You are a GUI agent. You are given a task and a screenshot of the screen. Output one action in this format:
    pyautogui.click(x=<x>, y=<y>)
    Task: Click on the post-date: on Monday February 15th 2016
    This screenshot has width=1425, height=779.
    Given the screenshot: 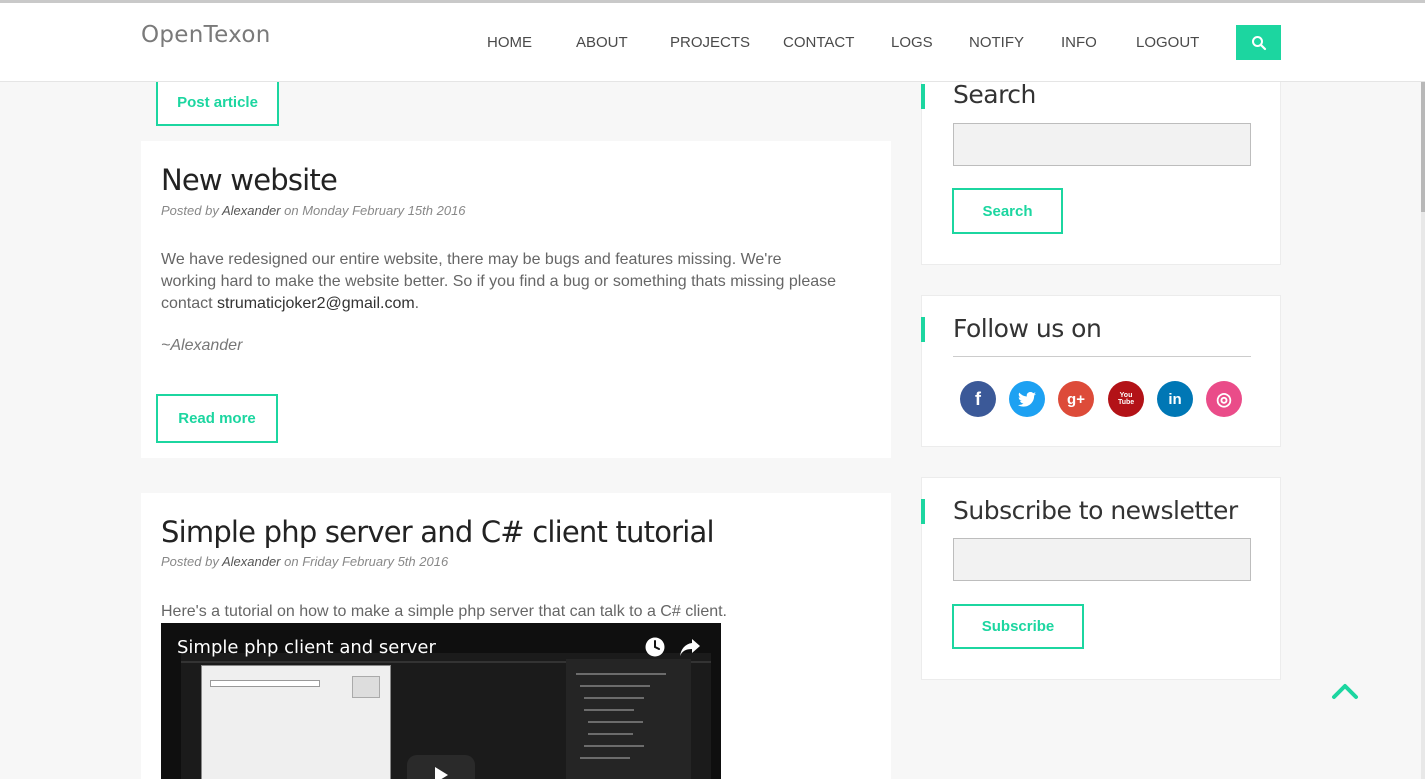 What is the action you would take?
    pyautogui.click(x=375, y=210)
    